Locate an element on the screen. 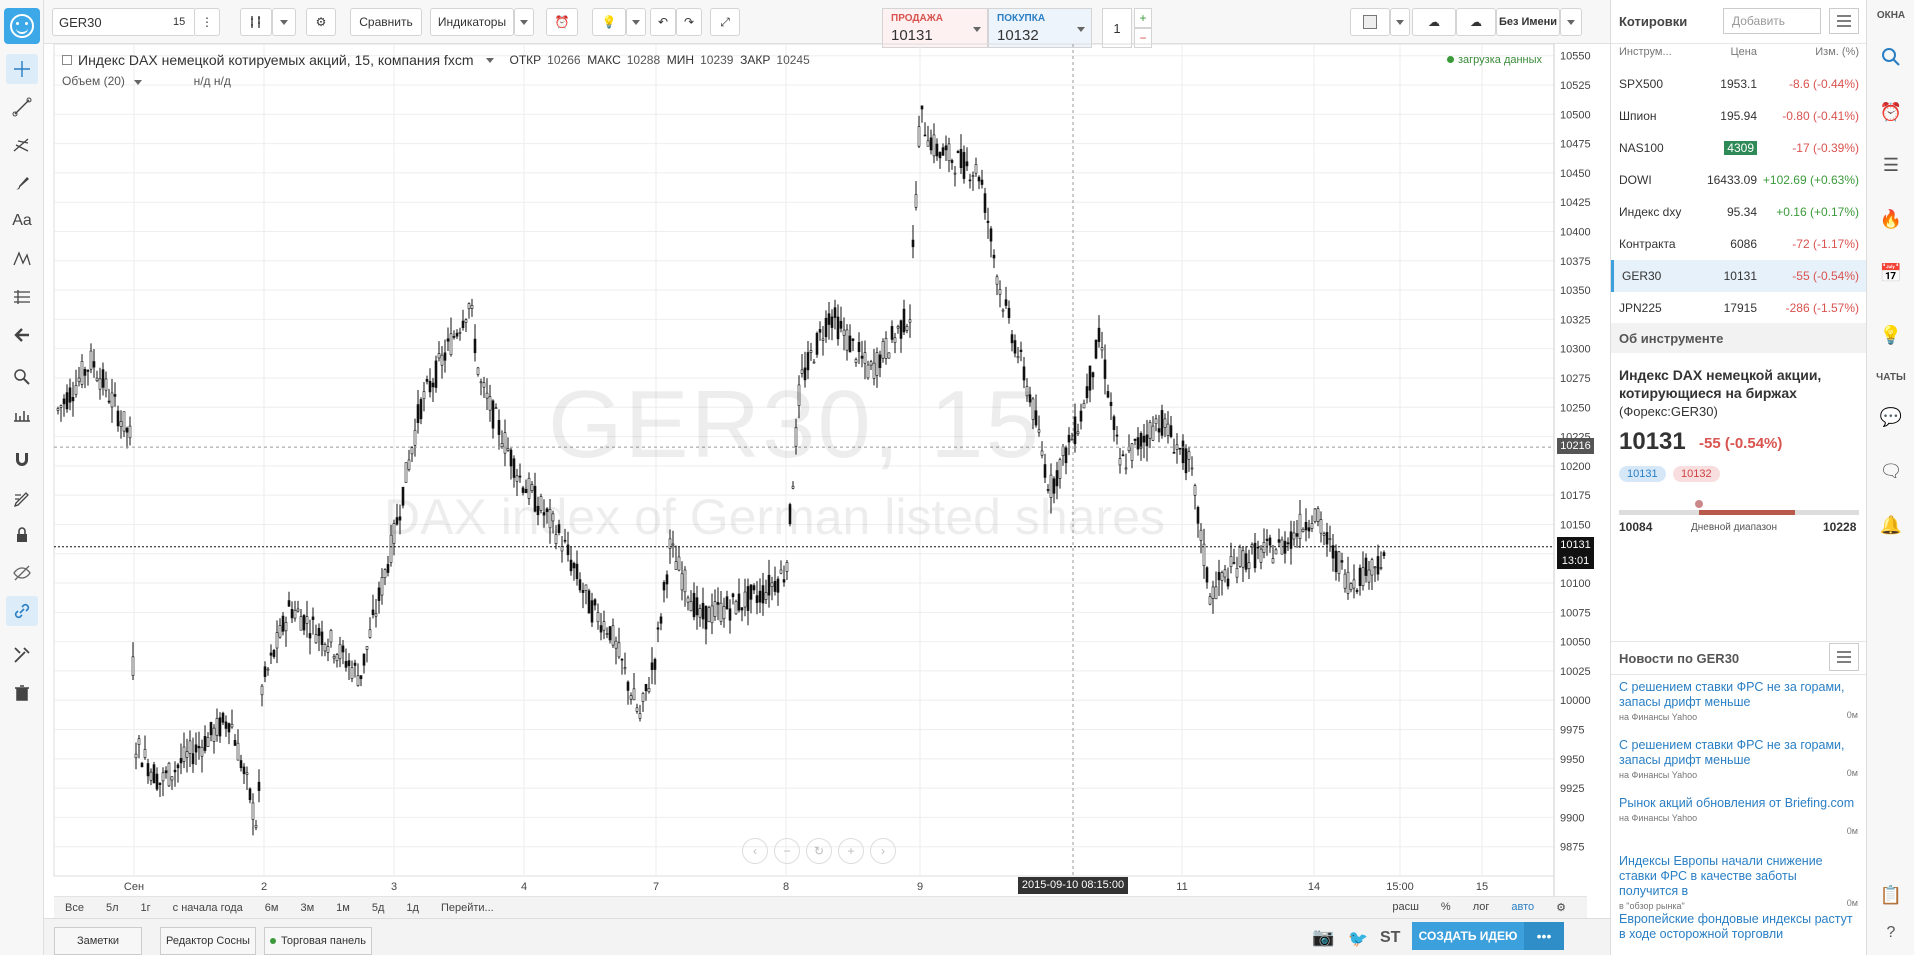 This screenshot has height=955, width=1914. scale-option: % is located at coordinates (1446, 907).